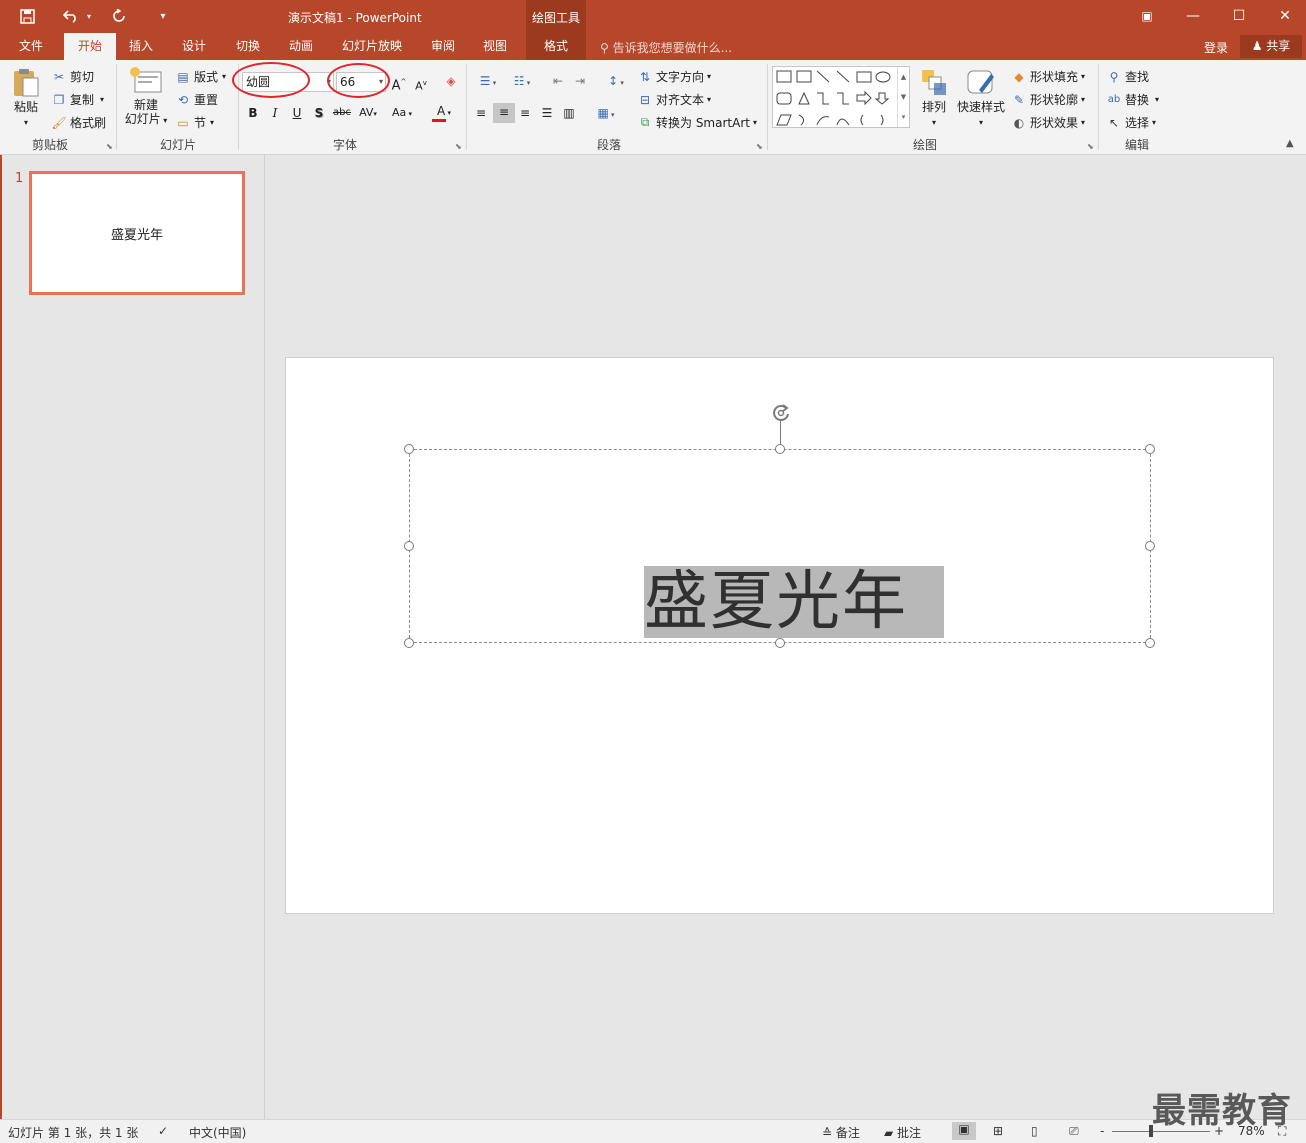 This screenshot has width=1306, height=1143. What do you see at coordinates (71, 16) in the screenshot?
I see `undo-icon` at bounding box center [71, 16].